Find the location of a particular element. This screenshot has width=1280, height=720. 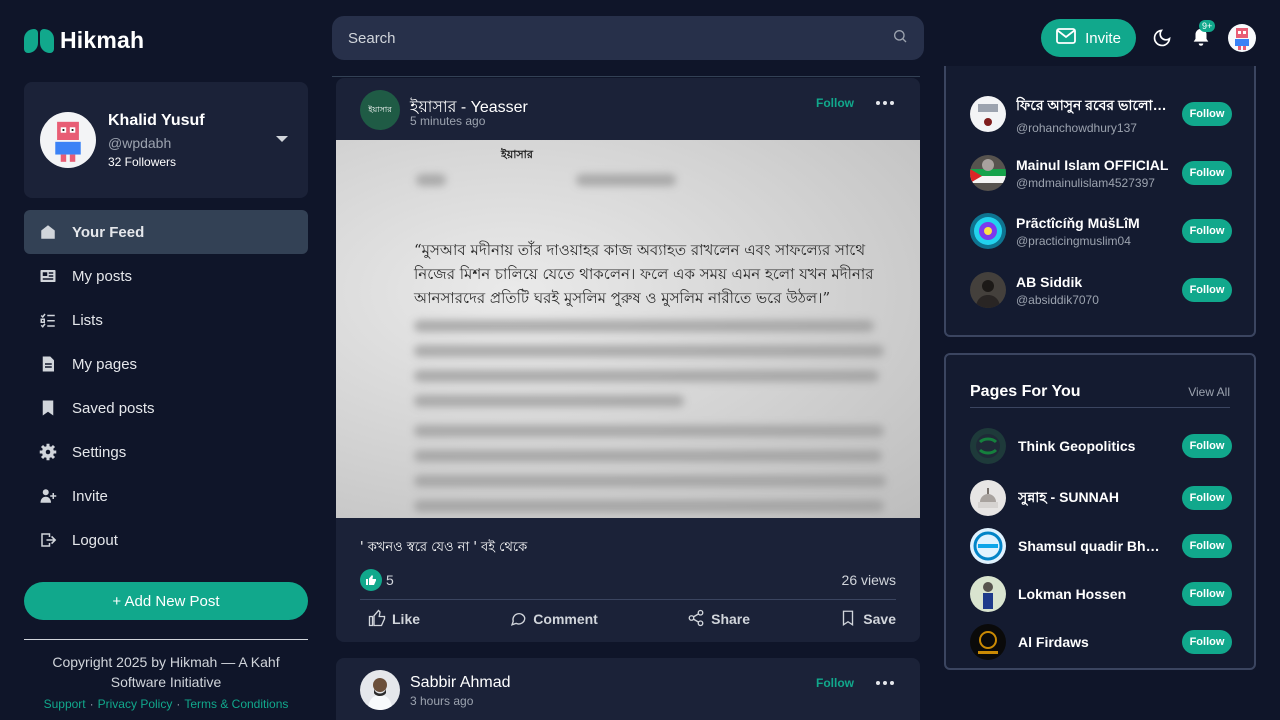

sidebar-item-settings: Settings is located at coordinates (166, 452).